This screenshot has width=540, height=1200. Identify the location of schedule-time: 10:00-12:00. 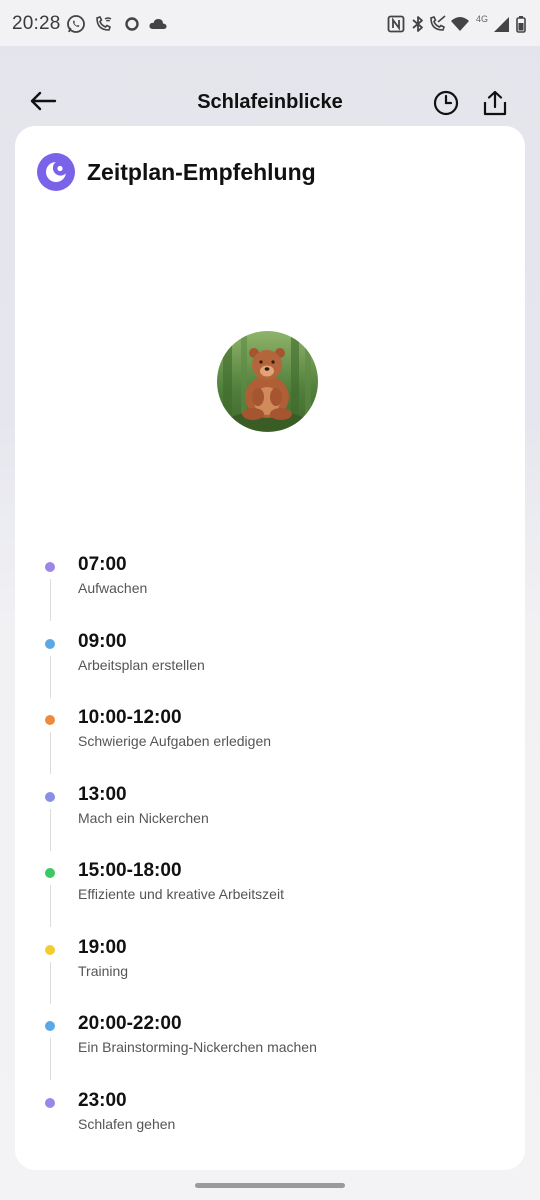
(130, 717).